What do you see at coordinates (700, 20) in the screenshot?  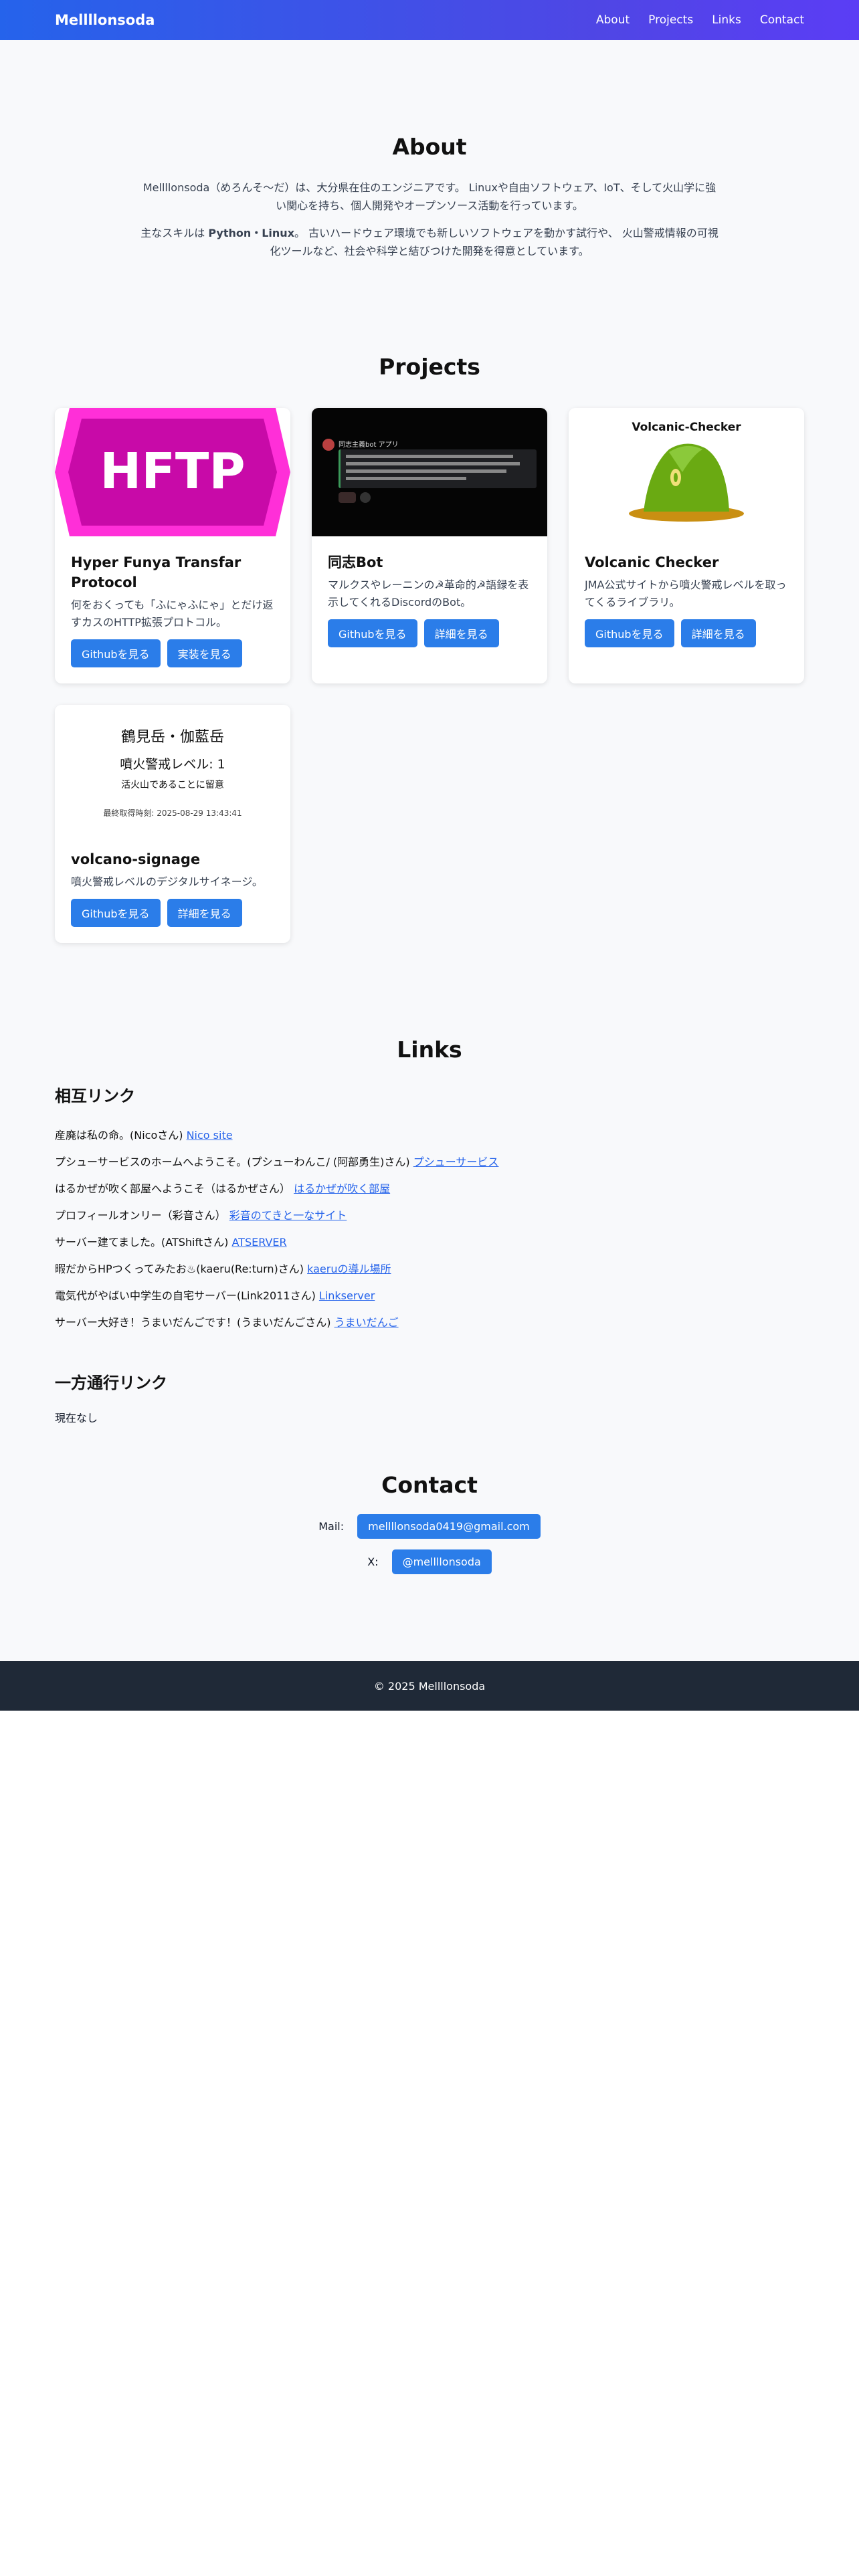 I see `main-nav: About Projects Links Contact` at bounding box center [700, 20].